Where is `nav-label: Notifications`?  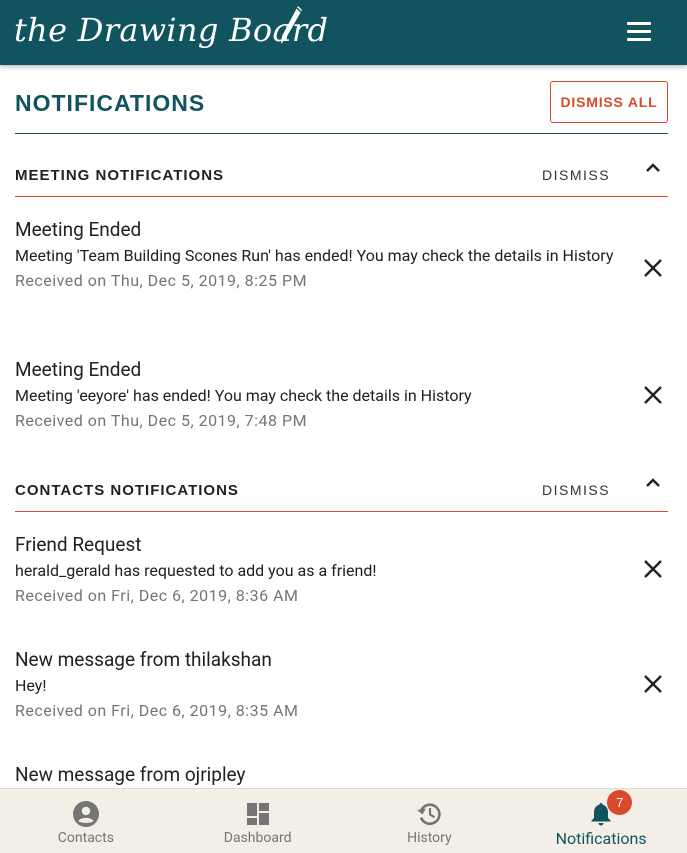 nav-label: Notifications is located at coordinates (601, 838).